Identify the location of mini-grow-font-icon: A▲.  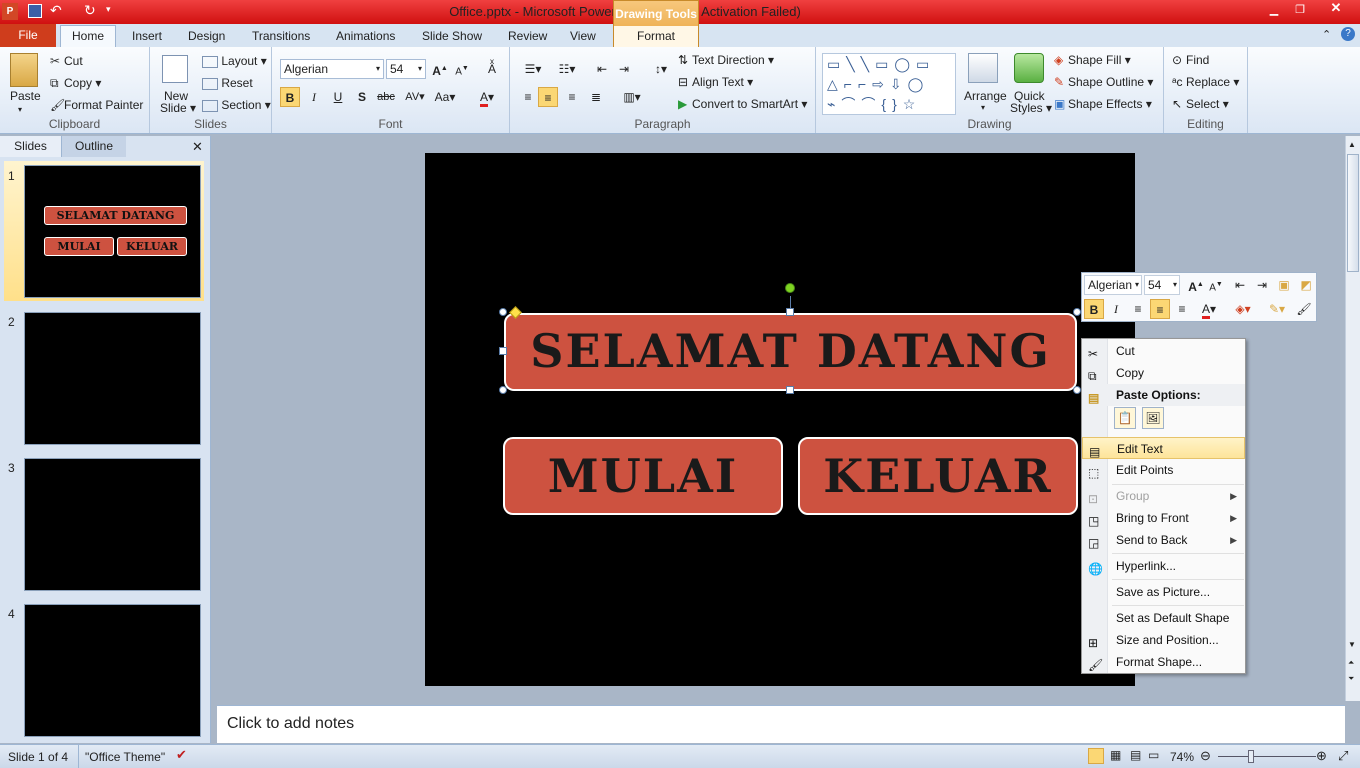
(1196, 285).